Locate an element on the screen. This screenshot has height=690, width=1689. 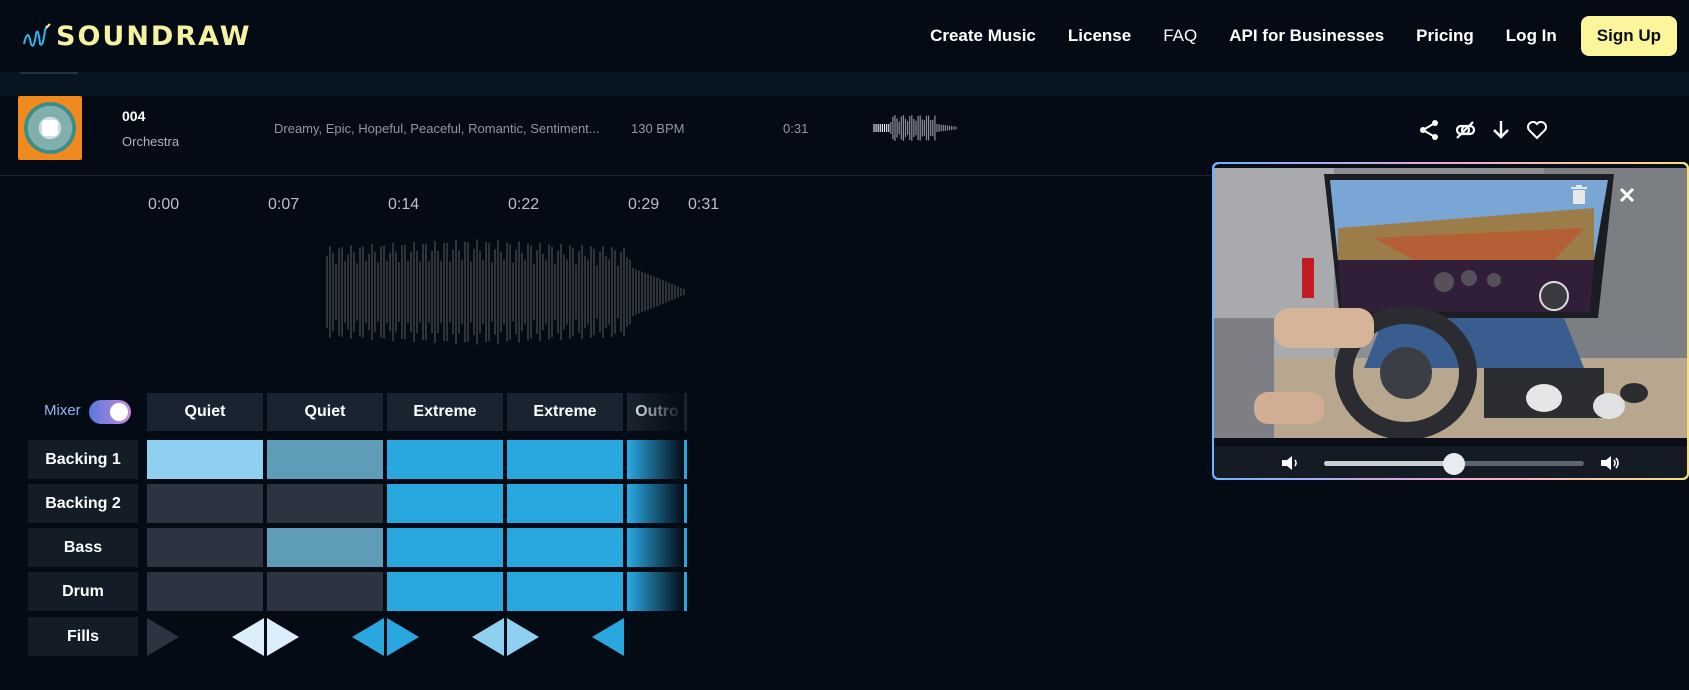
volume-low-icon is located at coordinates (1291, 463).